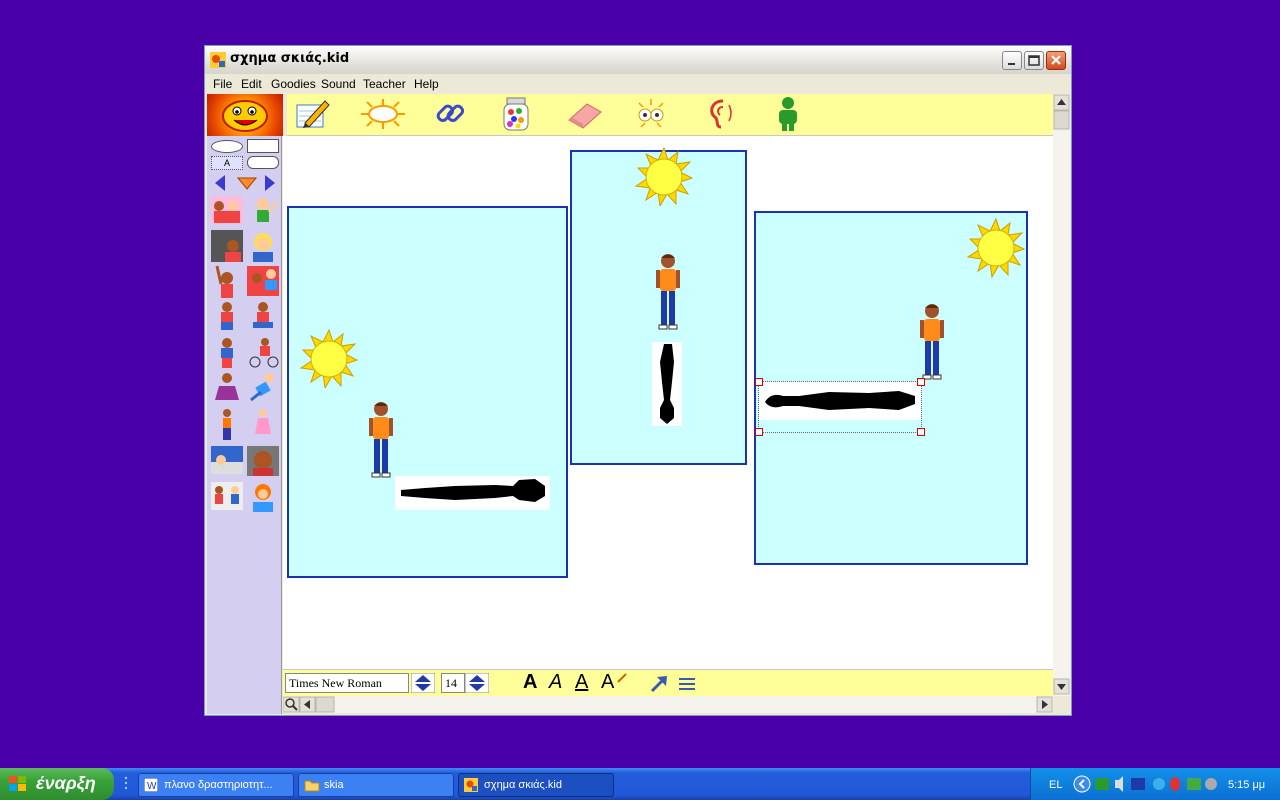 The image size is (1280, 800). Describe the element at coordinates (607, 682) in the screenshot. I see `text-color-button: A` at that location.